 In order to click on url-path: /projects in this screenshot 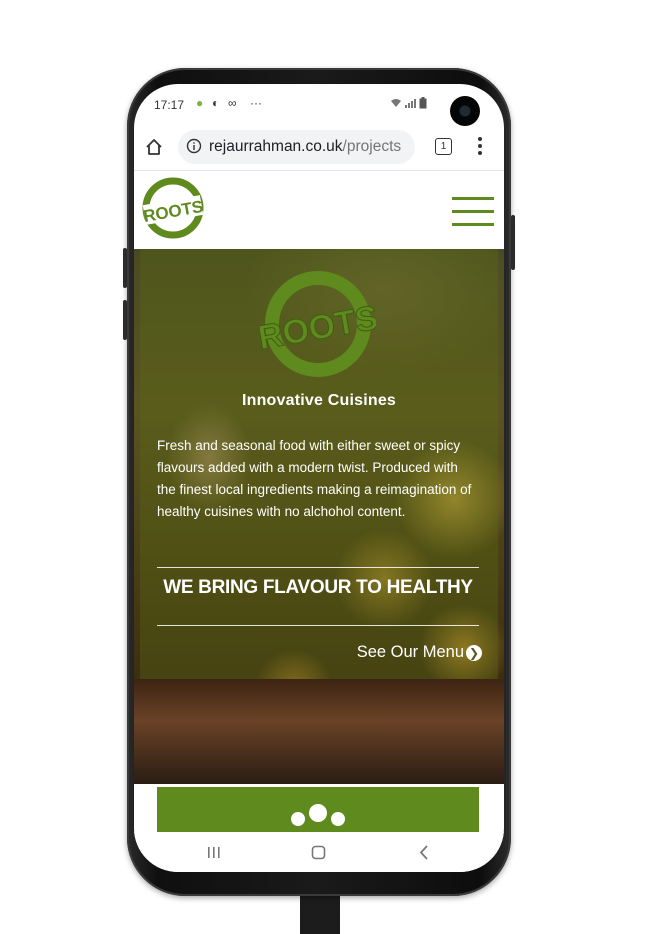, I will do `click(372, 146)`.